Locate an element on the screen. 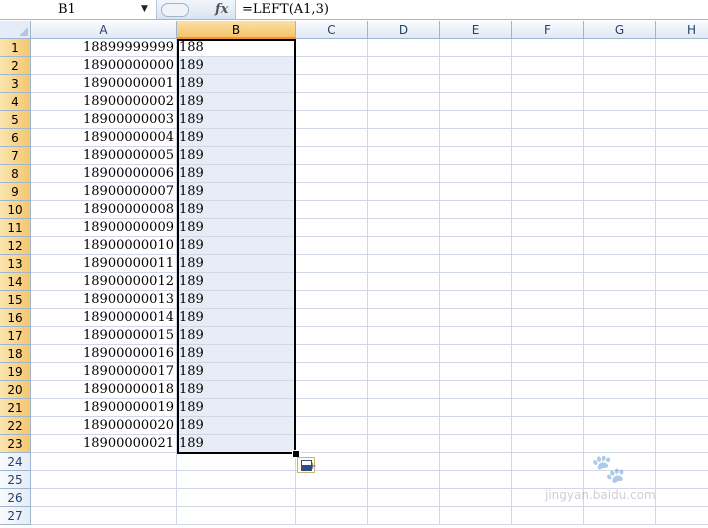  cell-c1 is located at coordinates (332, 48).